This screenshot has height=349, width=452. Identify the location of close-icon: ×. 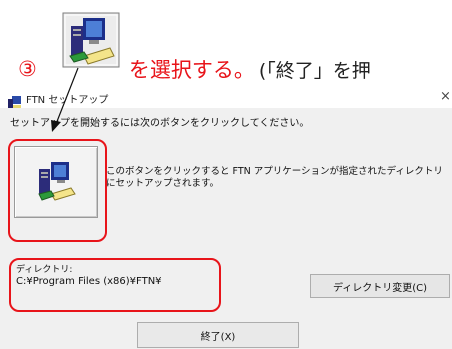
(445, 96).